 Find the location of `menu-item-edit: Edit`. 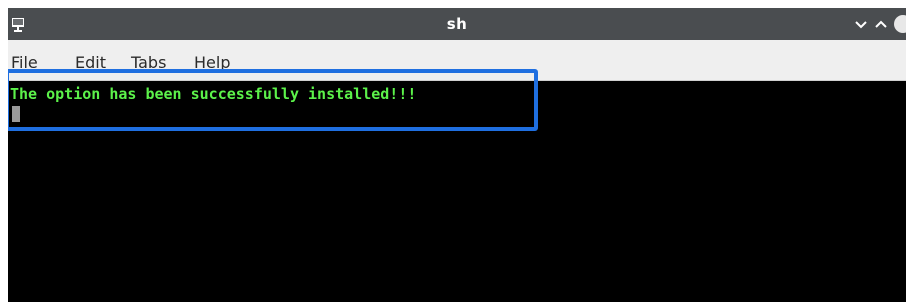

menu-item-edit: Edit is located at coordinates (90, 63).